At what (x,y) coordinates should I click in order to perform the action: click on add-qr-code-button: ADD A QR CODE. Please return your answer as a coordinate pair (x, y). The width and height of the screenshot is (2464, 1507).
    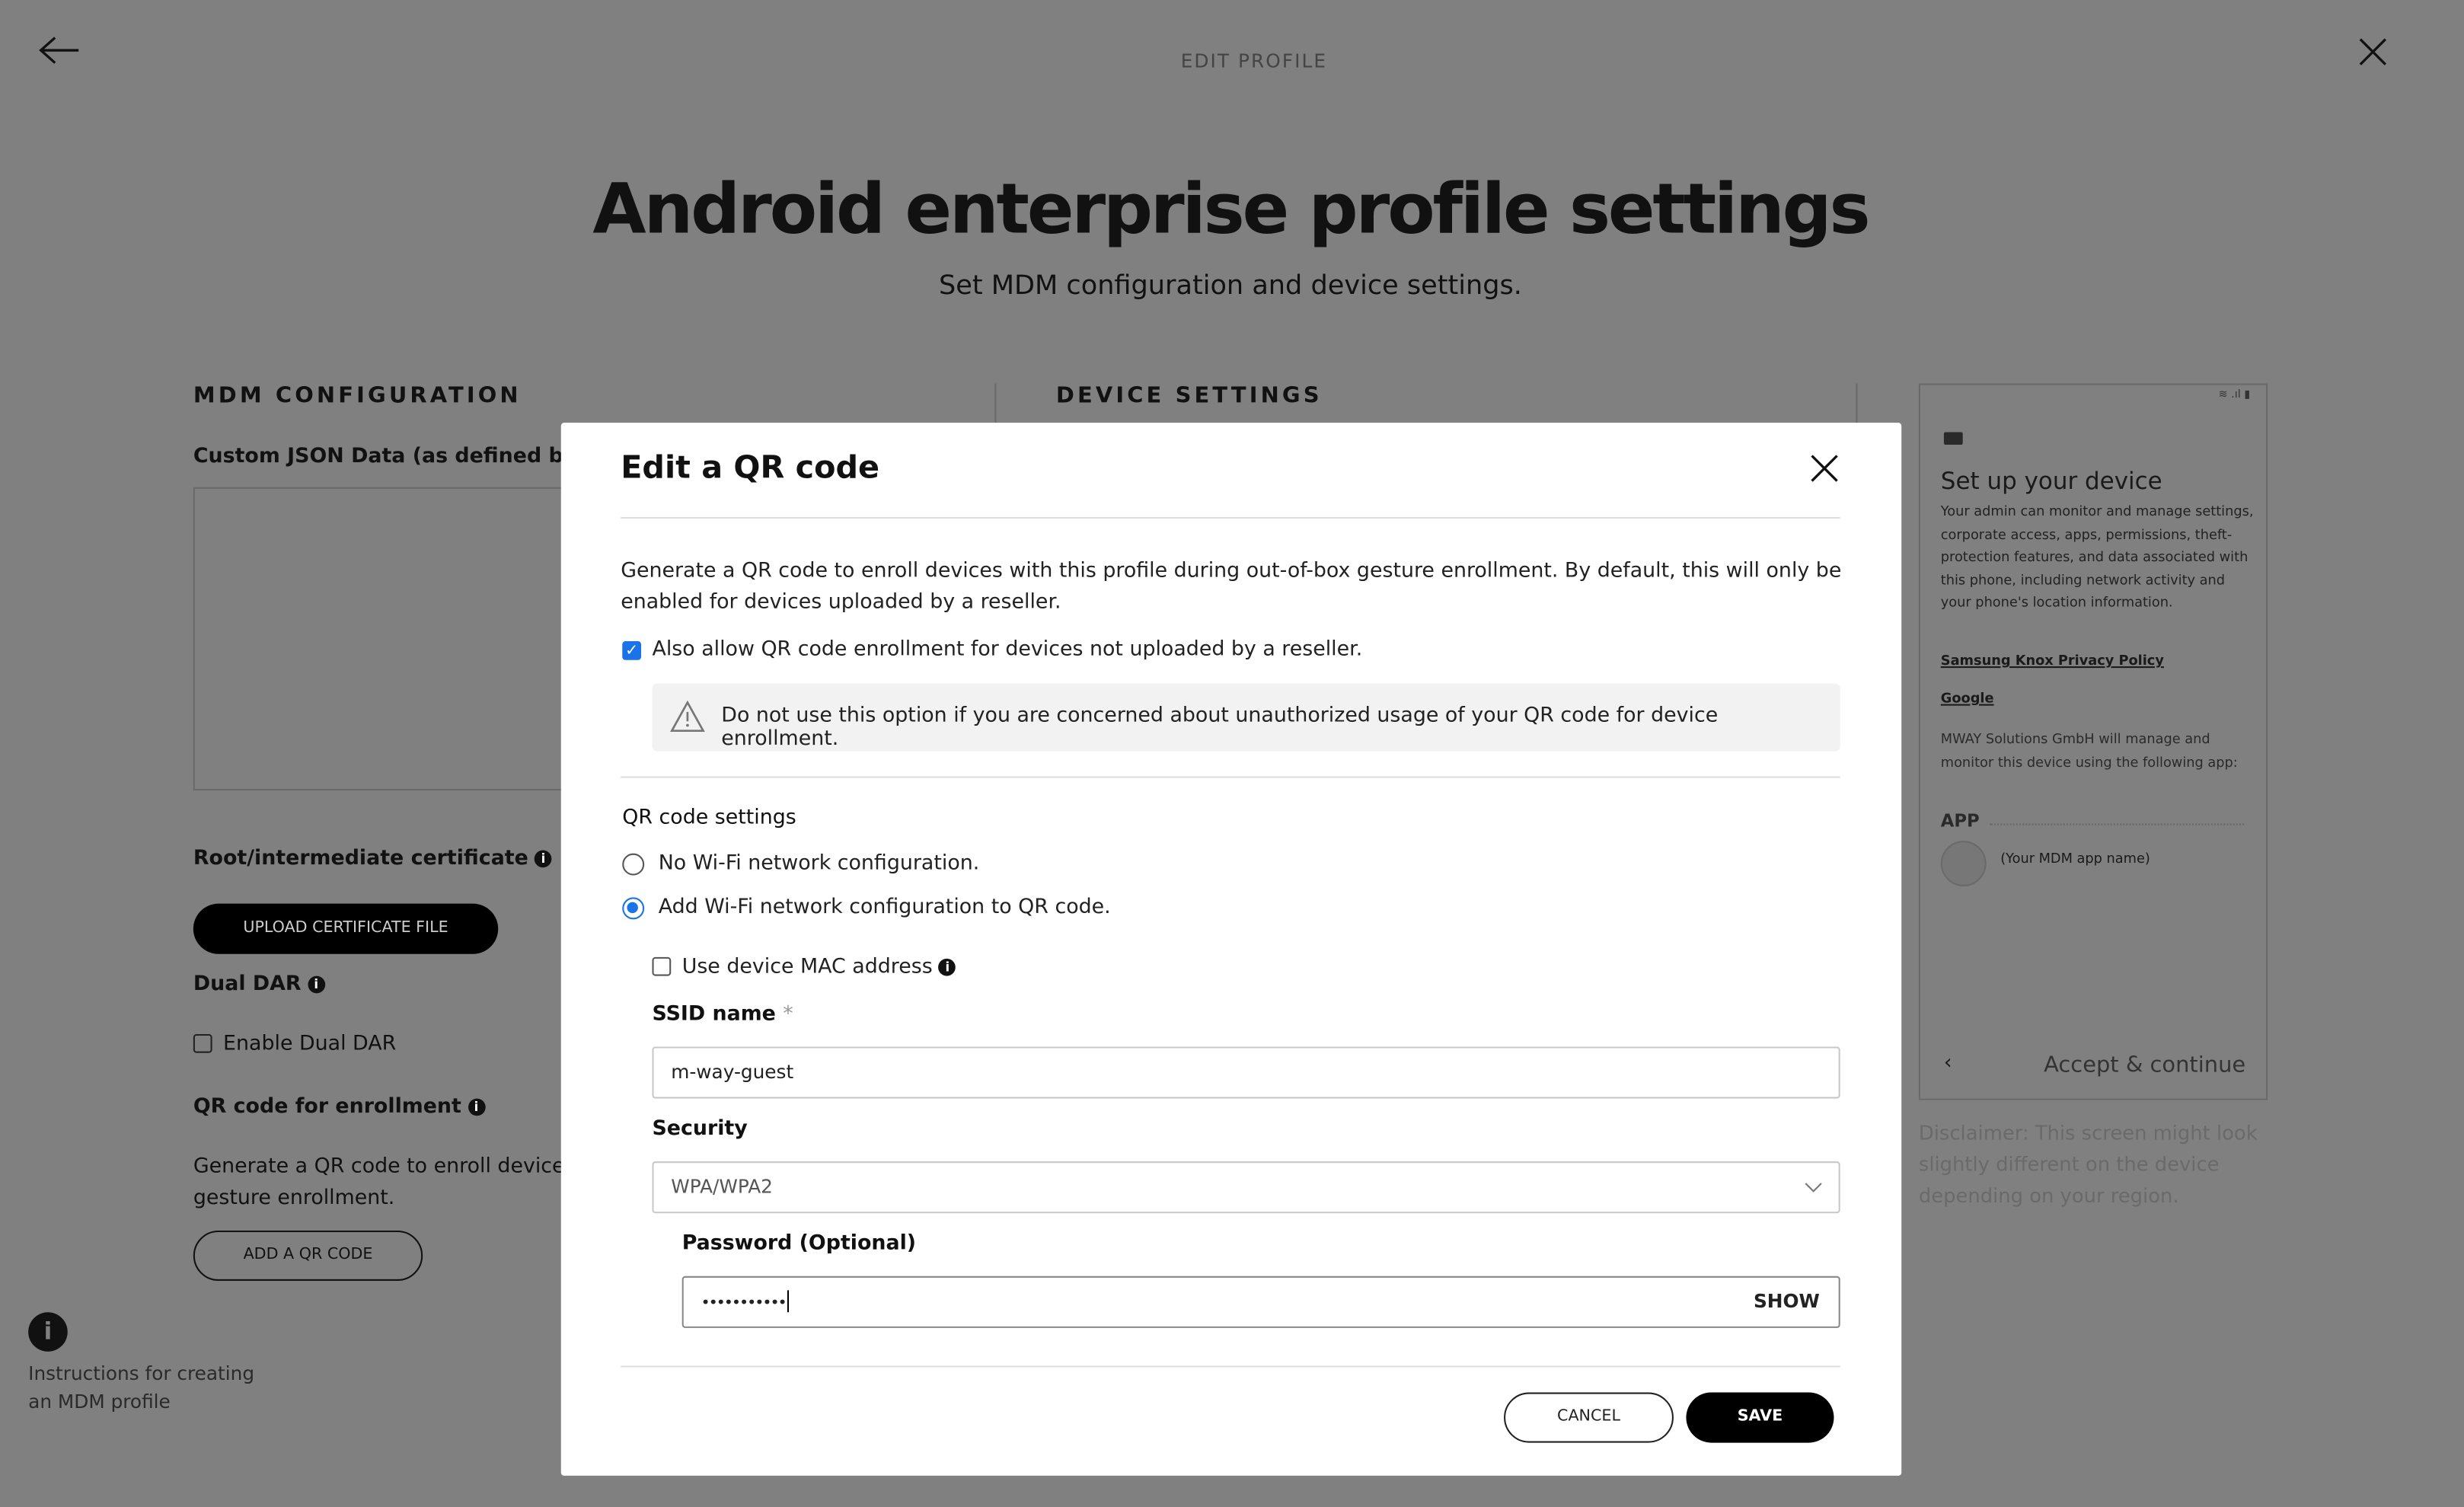
    Looking at the image, I should click on (308, 1255).